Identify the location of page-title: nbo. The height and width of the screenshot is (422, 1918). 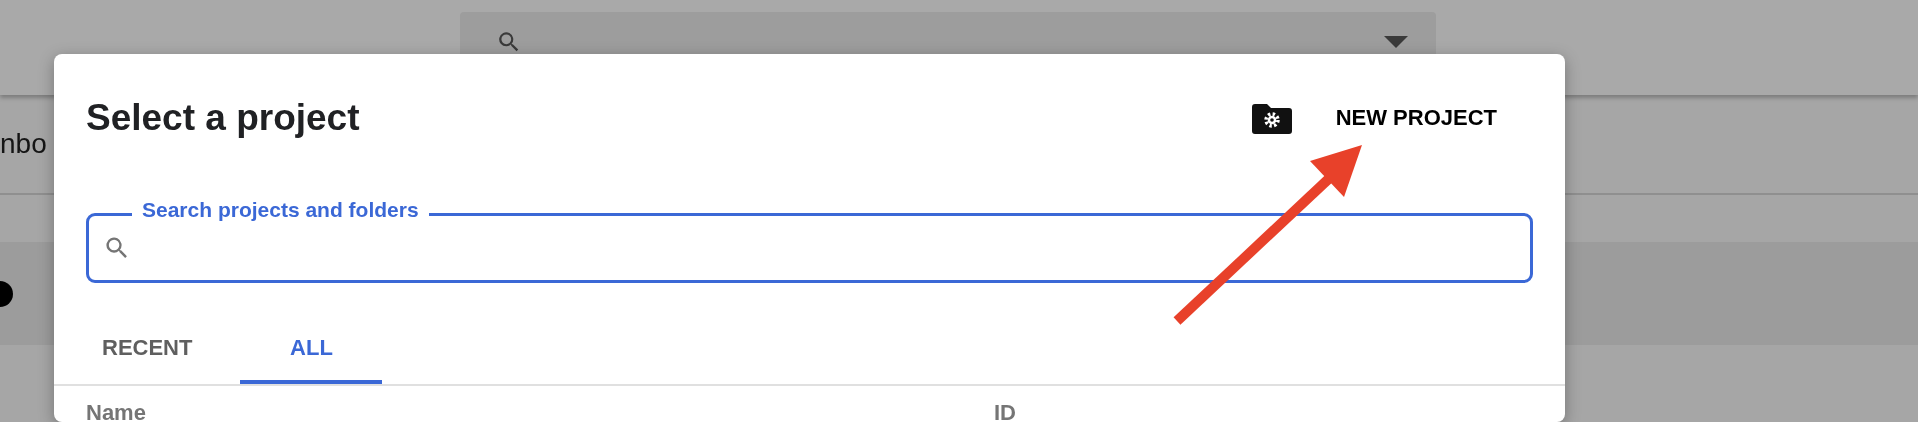
(23, 144).